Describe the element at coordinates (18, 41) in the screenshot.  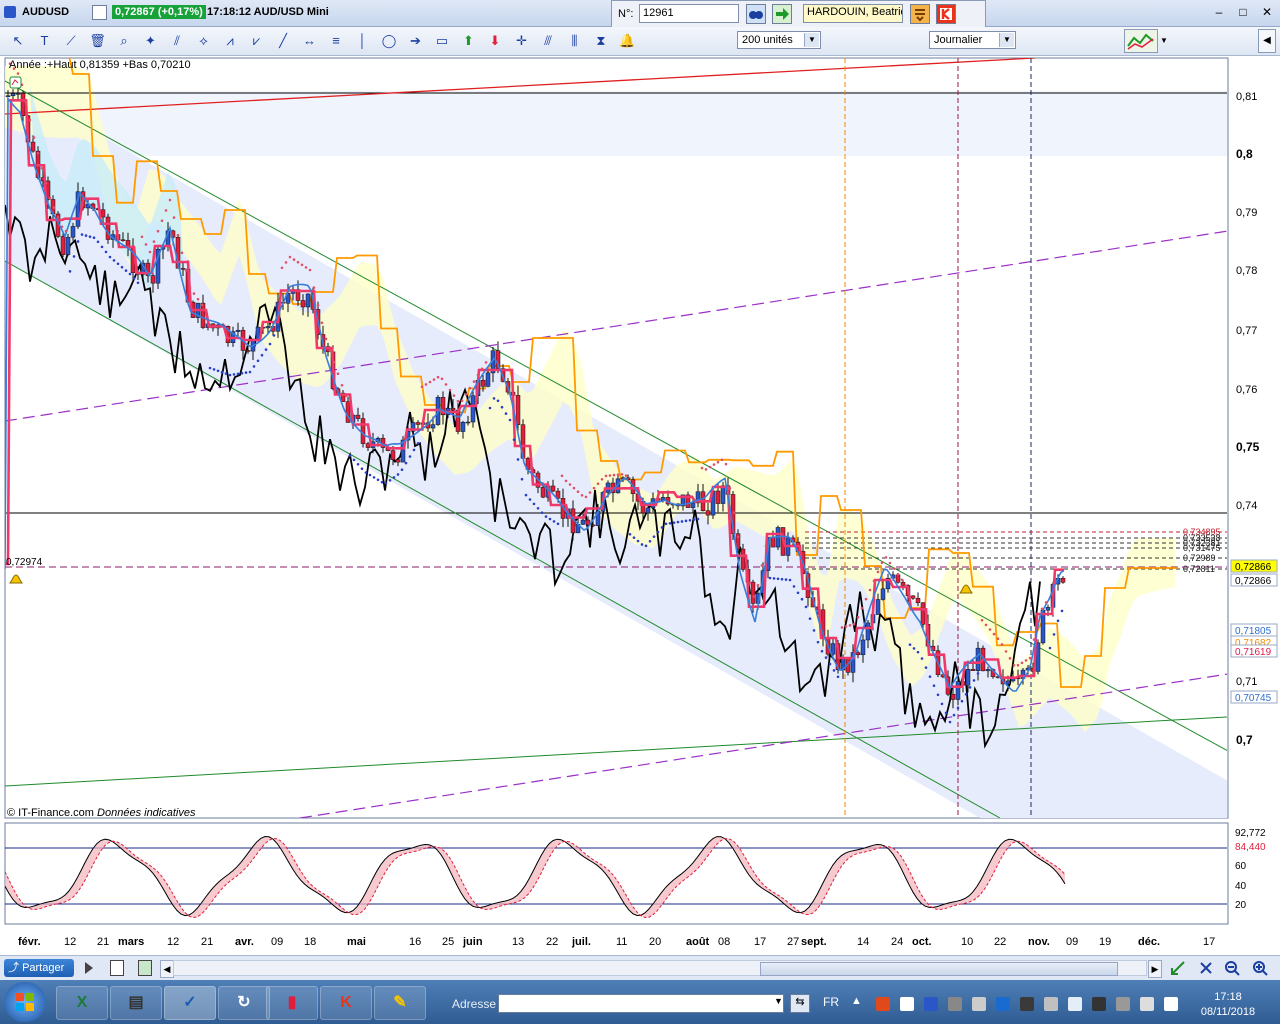
I see `cursor-icon: ↖` at that location.